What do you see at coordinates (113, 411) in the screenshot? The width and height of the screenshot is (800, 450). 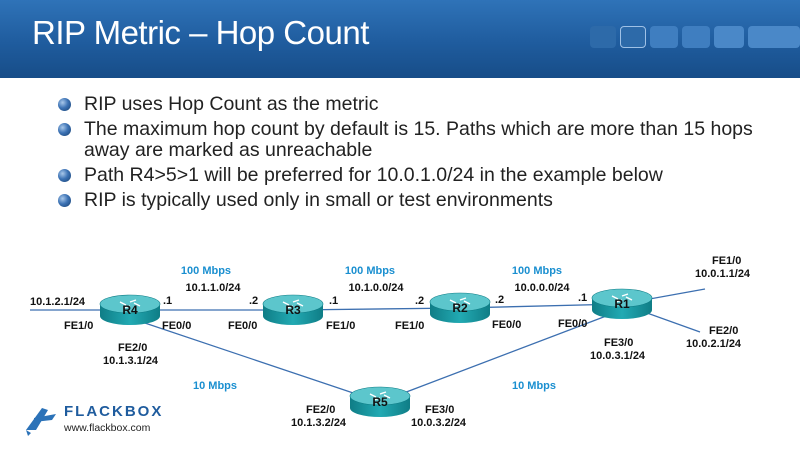 I see `logo-brand: FLACKBOX` at bounding box center [113, 411].